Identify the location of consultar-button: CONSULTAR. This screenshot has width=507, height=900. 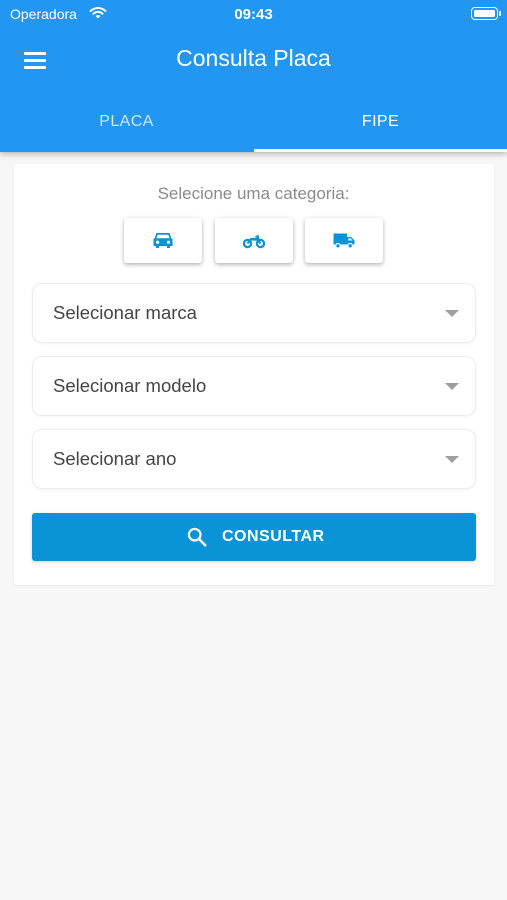
(254, 537).